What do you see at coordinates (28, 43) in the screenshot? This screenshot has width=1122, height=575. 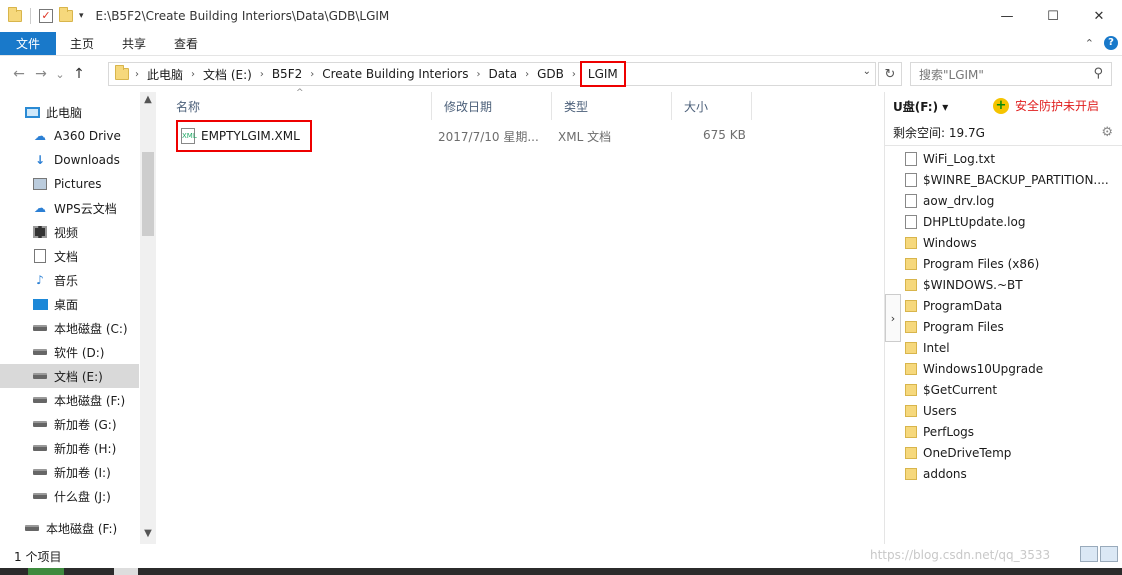 I see `tab-file: 文件` at bounding box center [28, 43].